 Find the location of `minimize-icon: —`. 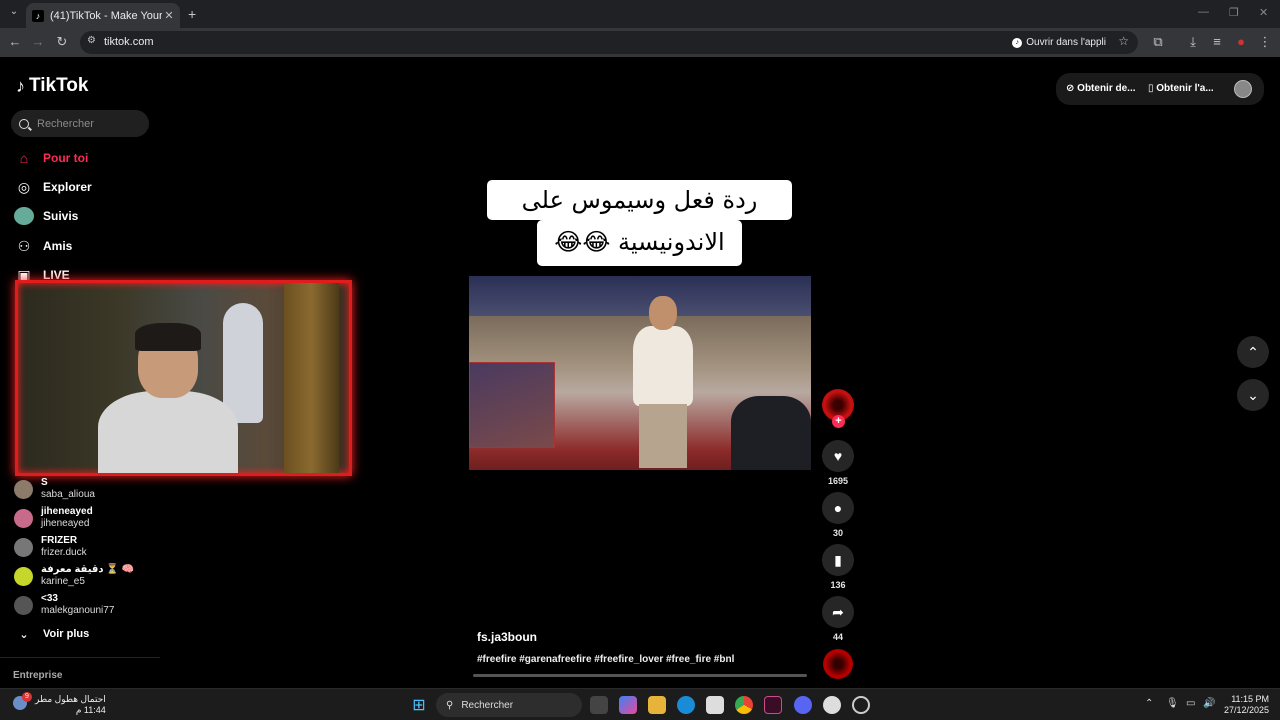

minimize-icon: — is located at coordinates (1203, 12).